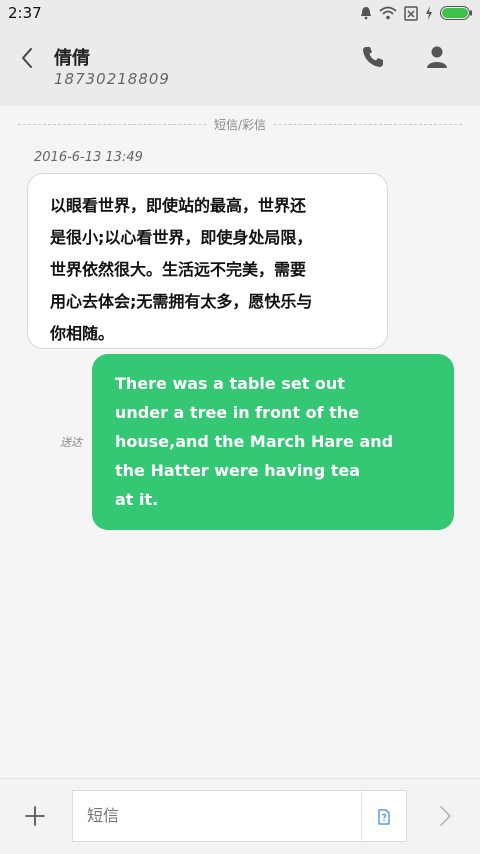 This screenshot has width=480, height=854. Describe the element at coordinates (429, 13) in the screenshot. I see `charging-icon` at that location.